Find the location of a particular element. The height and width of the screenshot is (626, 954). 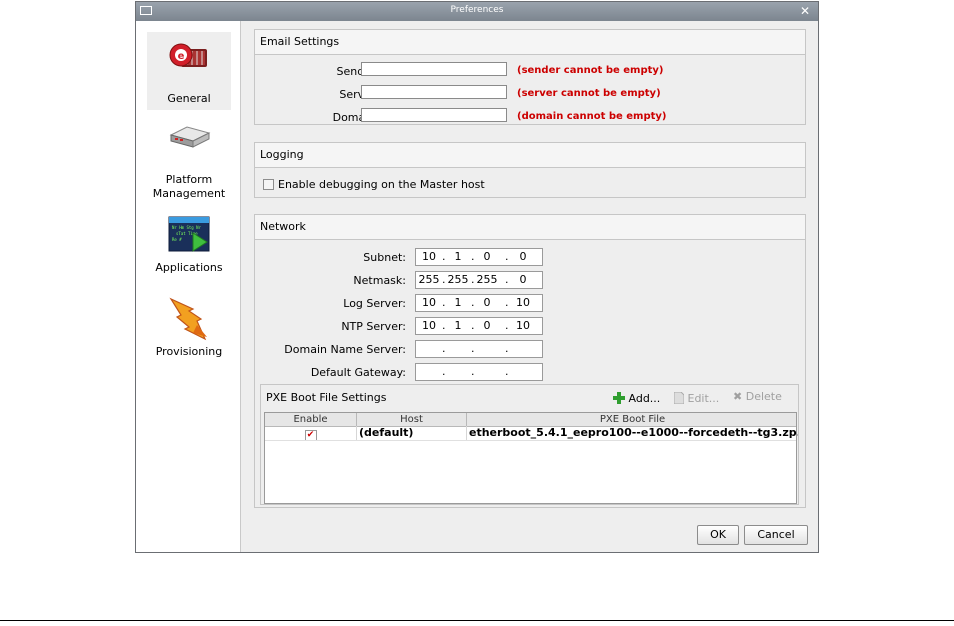

network-field-label: Domain Name Server: is located at coordinates (345, 349).